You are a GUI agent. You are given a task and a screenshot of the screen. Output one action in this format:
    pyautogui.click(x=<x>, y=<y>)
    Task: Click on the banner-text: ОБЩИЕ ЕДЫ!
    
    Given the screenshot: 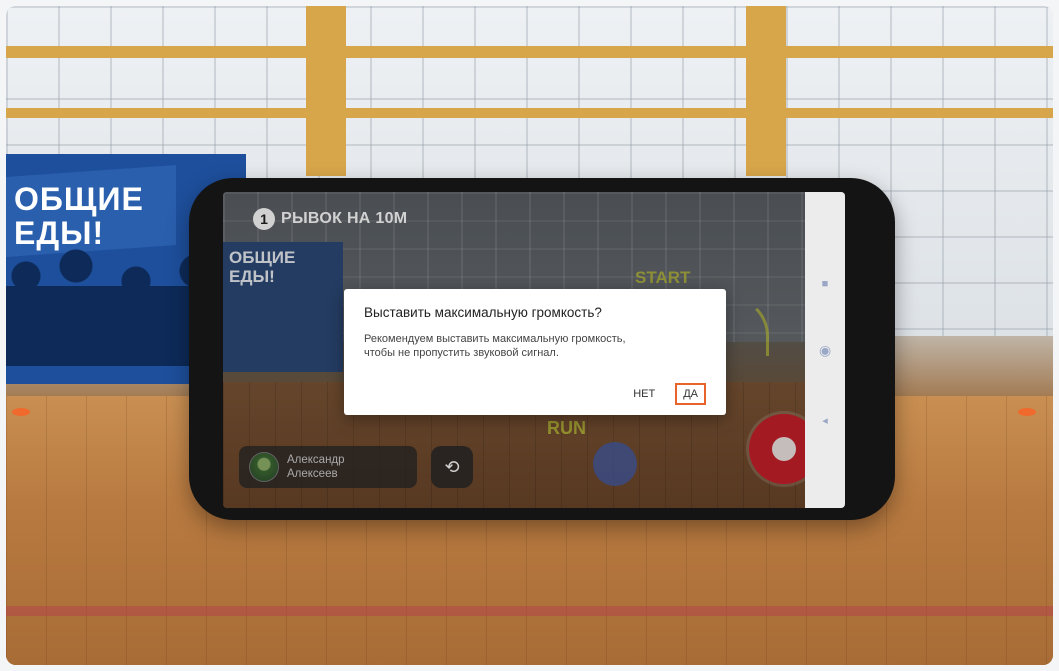 What is the action you would take?
    pyautogui.click(x=79, y=216)
    